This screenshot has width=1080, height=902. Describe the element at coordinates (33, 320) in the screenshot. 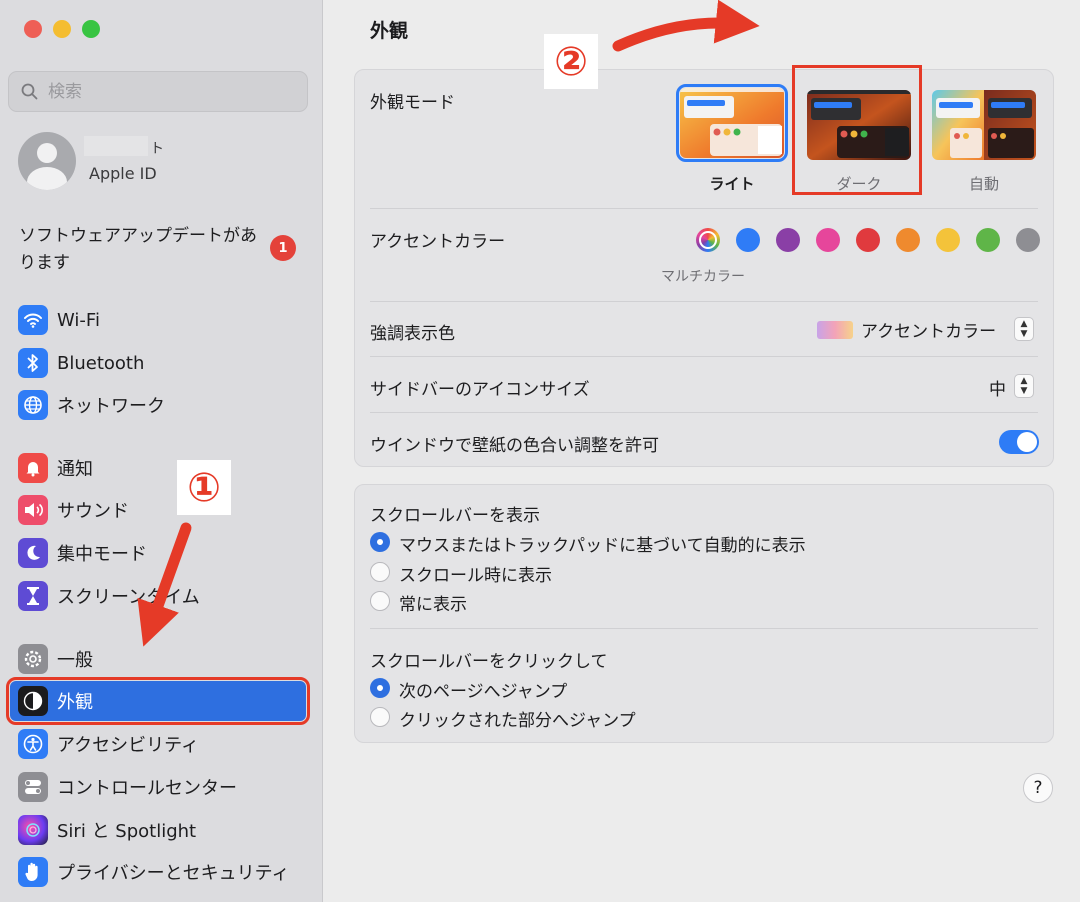

I see `wifi-icon` at that location.